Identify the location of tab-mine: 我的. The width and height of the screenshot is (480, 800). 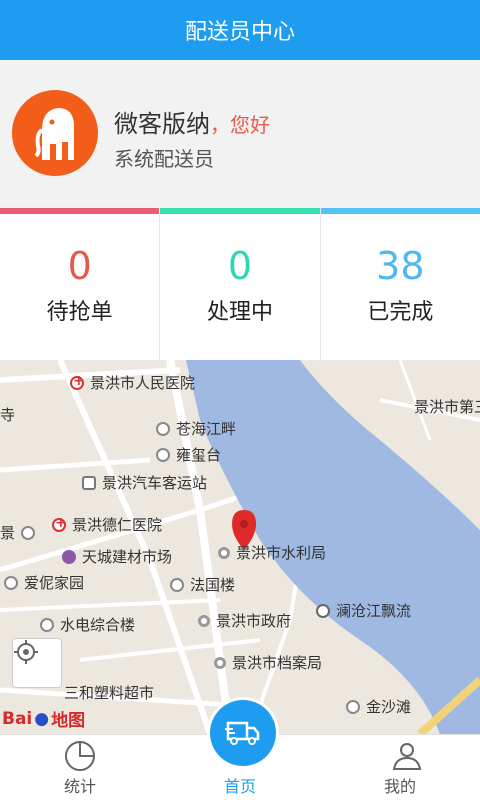
(400, 767).